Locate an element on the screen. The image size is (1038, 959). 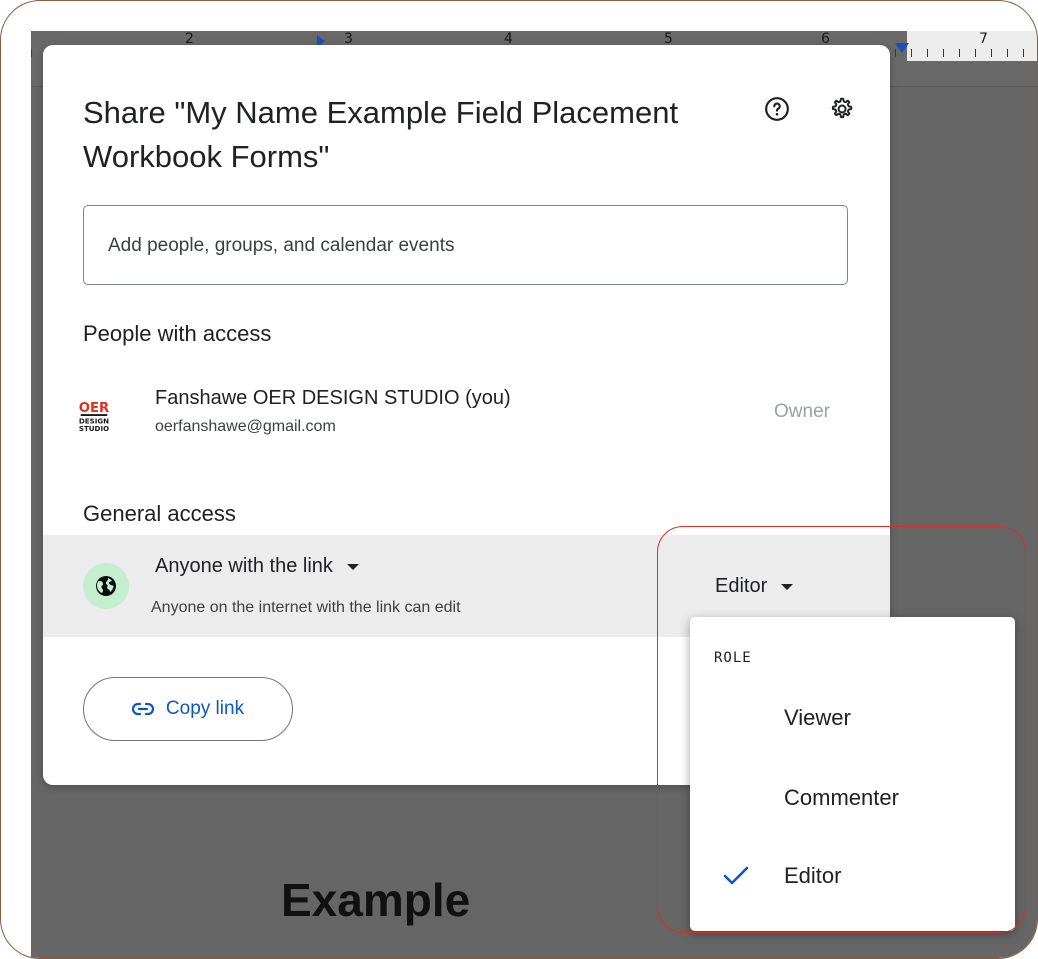
copy-link-label: Copy link is located at coordinates (205, 708).